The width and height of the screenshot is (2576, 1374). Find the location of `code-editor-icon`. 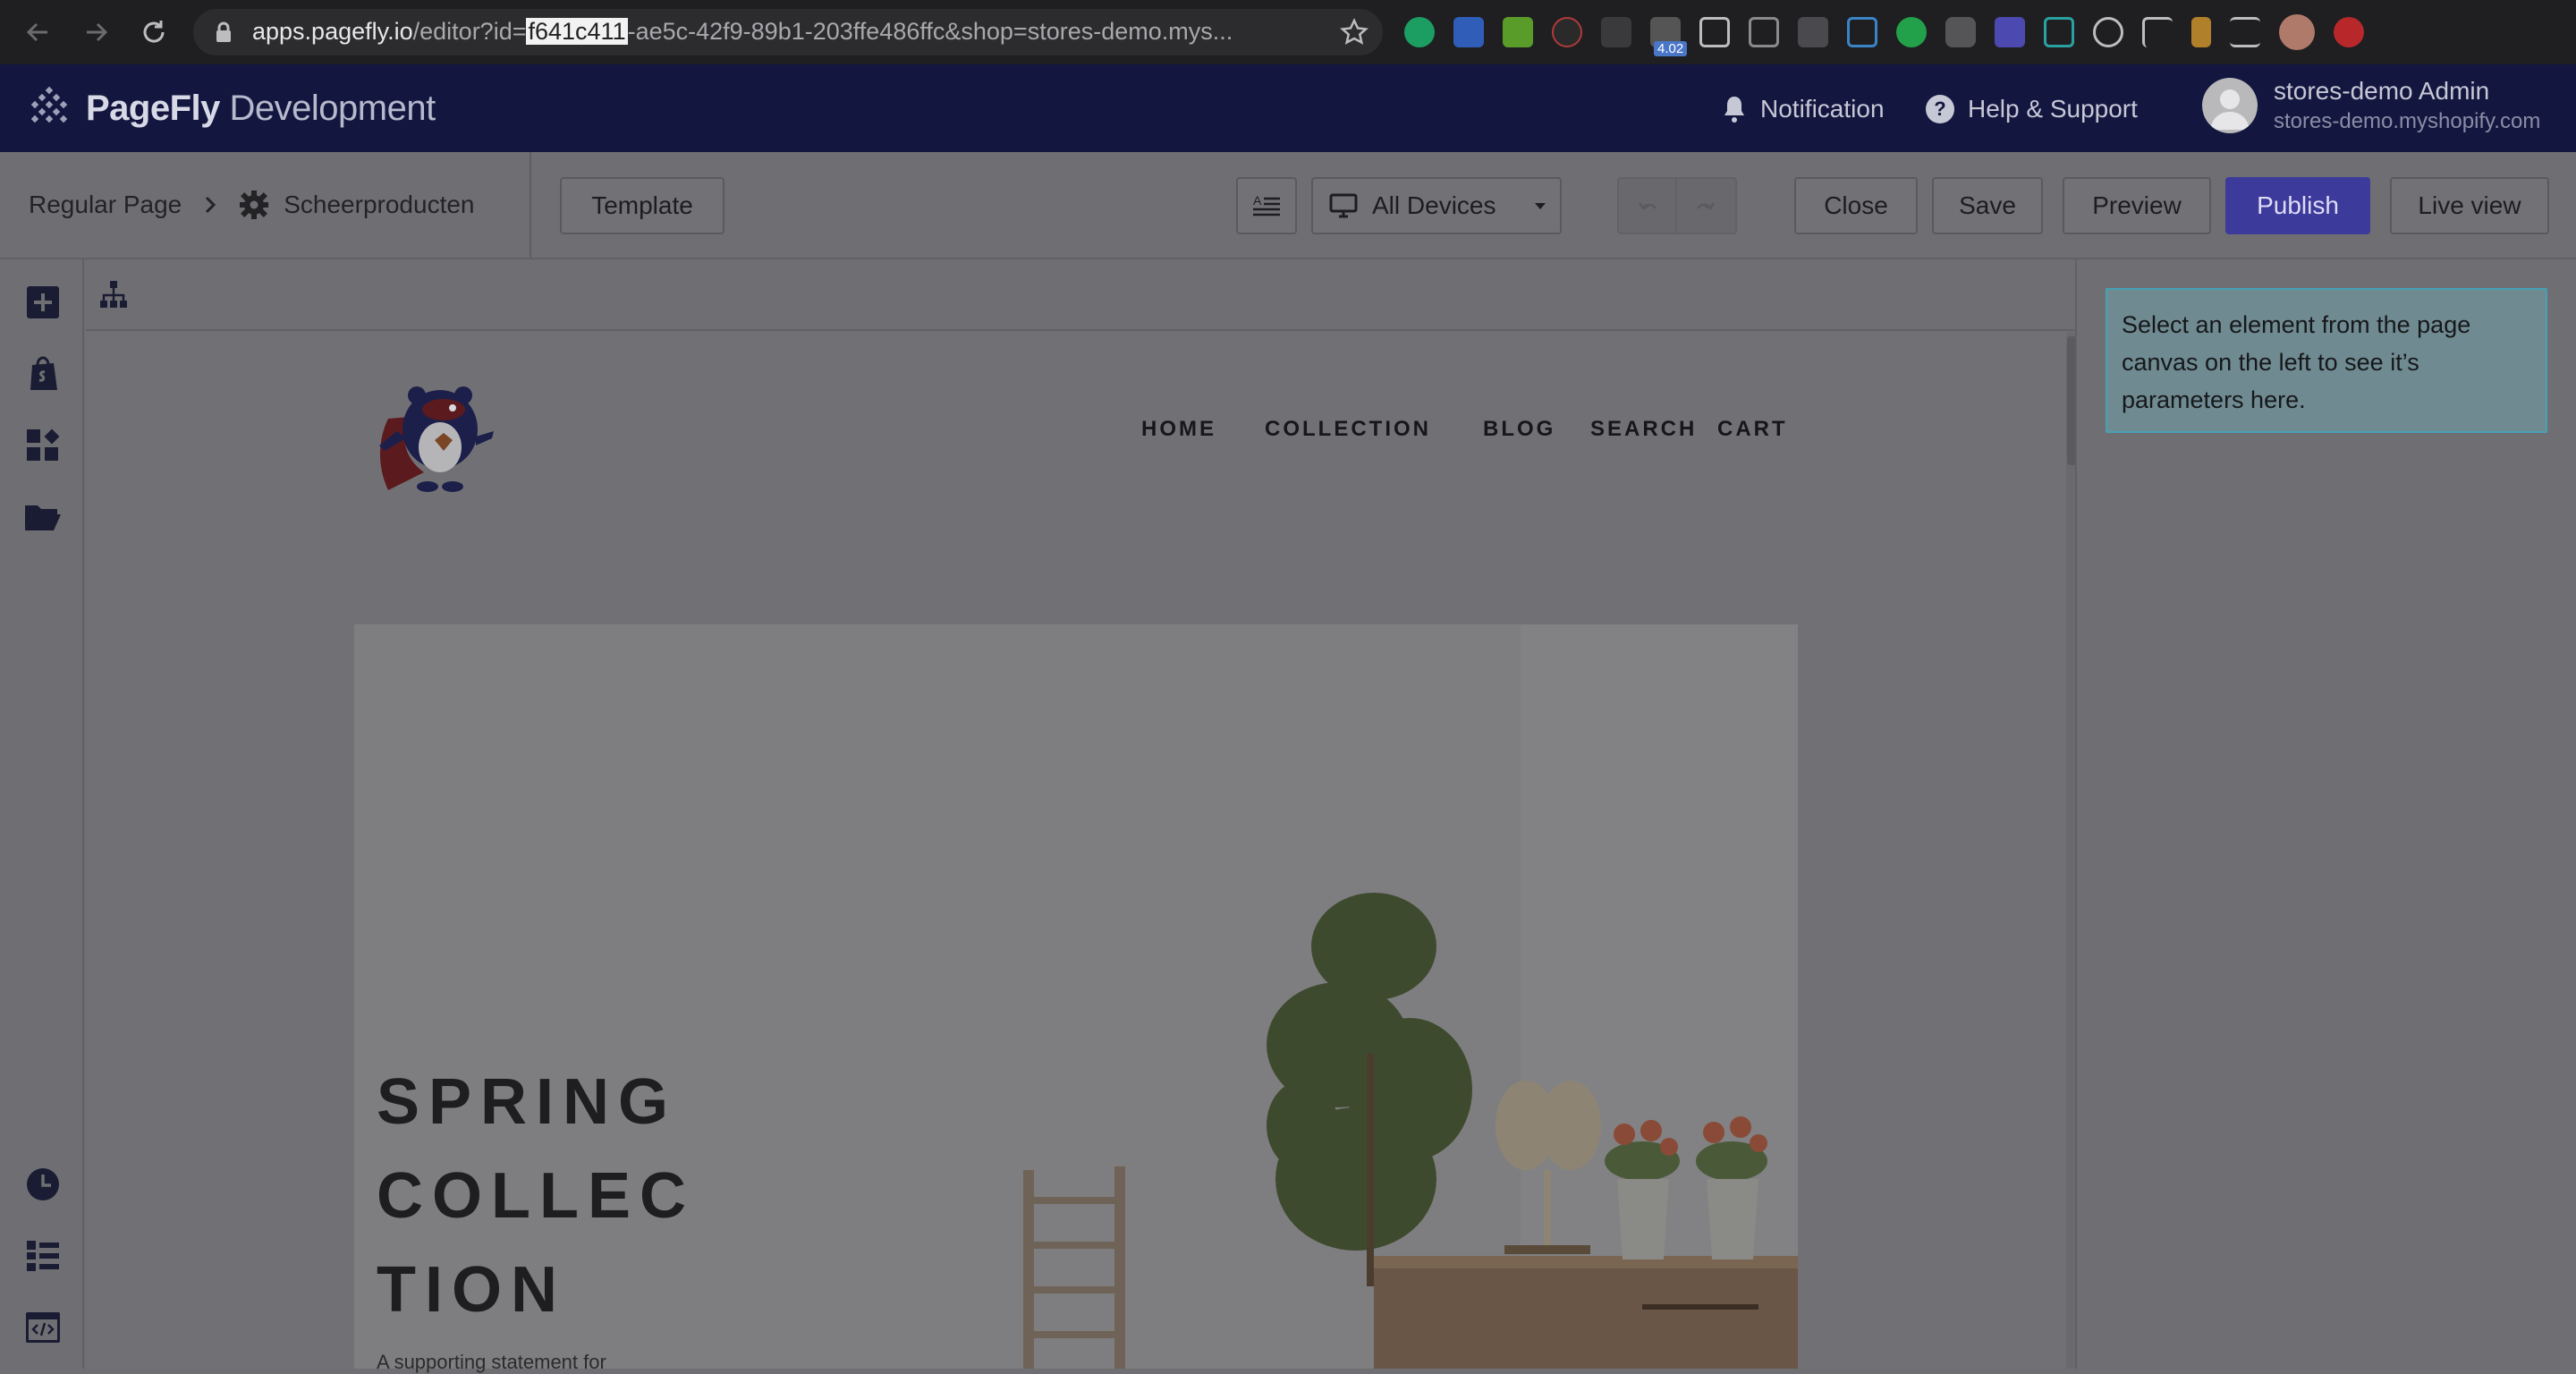

code-editor-icon is located at coordinates (43, 1327).